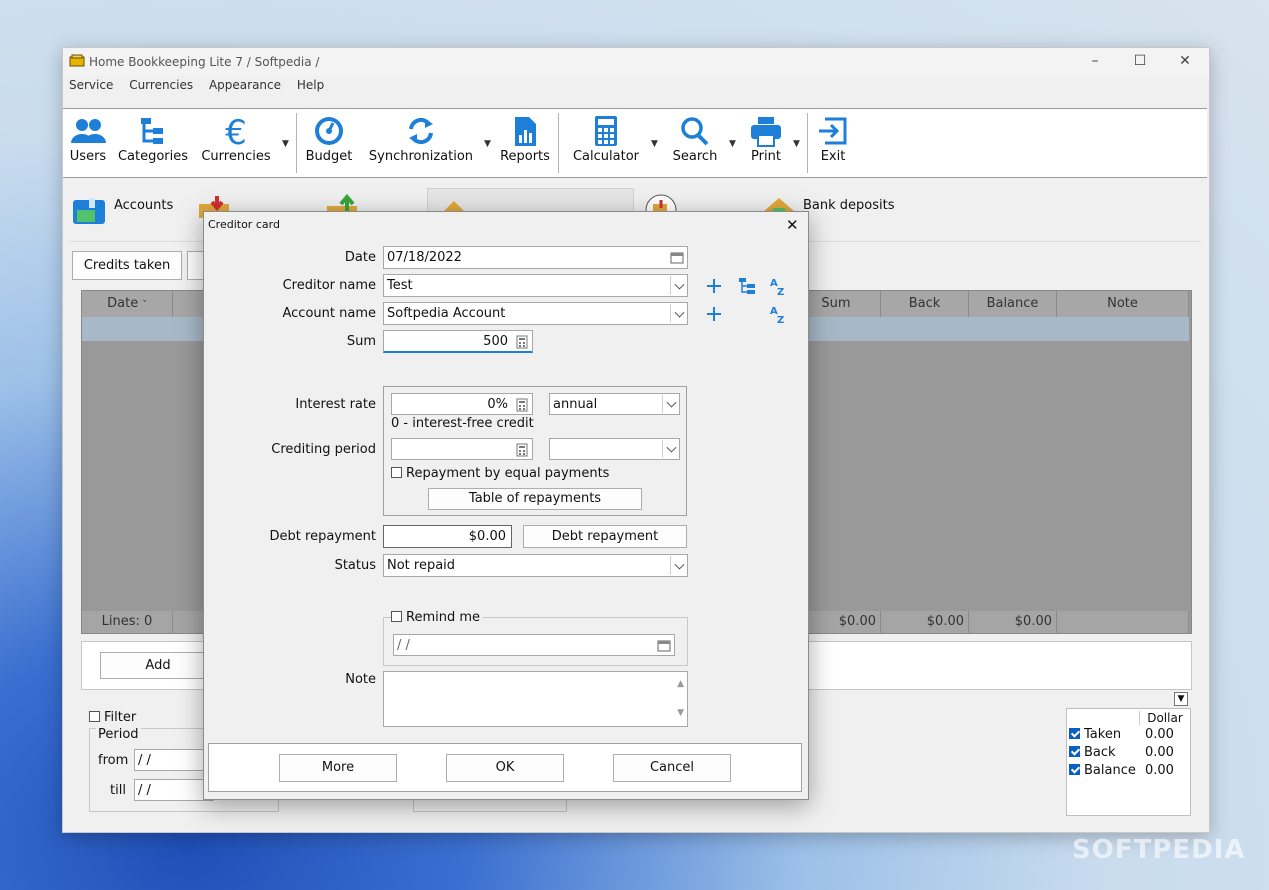 This screenshot has height=890, width=1269. Describe the element at coordinates (522, 342) in the screenshot. I see `sum-calculator-icon` at that location.